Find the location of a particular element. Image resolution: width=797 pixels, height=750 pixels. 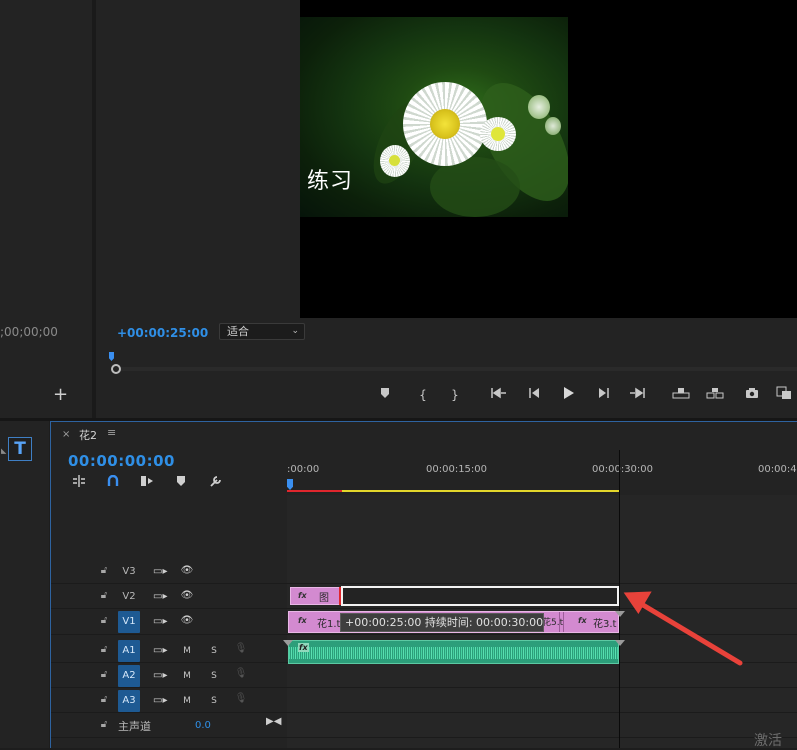

step-forward-button is located at coordinates (604, 395).